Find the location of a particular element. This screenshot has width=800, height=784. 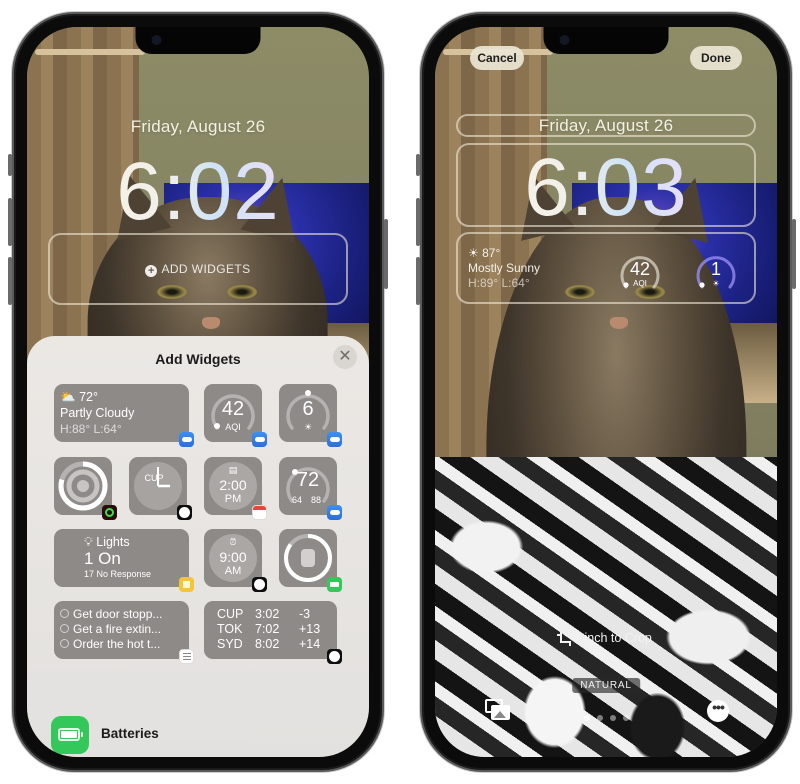

add-widgets-label: ADD WIDGETS is located at coordinates (206, 269).